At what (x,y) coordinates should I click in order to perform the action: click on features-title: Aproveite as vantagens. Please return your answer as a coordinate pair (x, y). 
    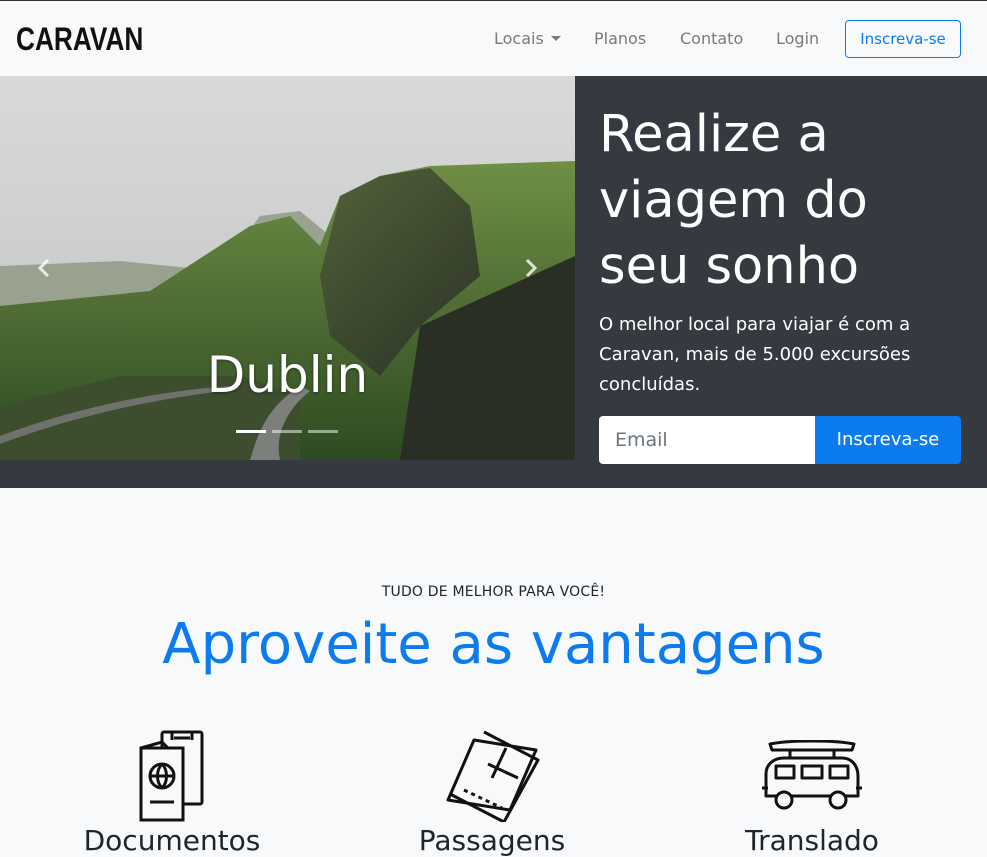
    Looking at the image, I should click on (493, 644).